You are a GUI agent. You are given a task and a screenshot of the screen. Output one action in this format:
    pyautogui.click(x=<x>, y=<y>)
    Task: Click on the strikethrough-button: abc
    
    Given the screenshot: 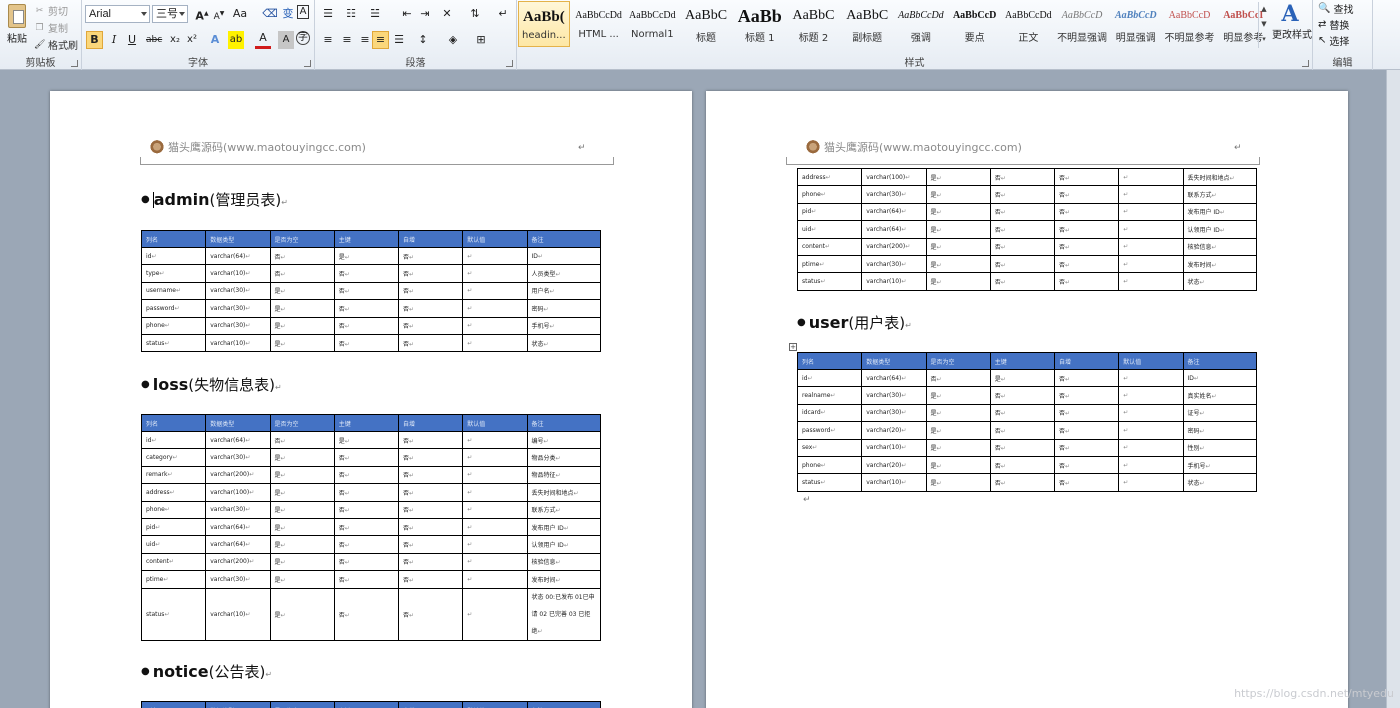 What is the action you would take?
    pyautogui.click(x=154, y=40)
    